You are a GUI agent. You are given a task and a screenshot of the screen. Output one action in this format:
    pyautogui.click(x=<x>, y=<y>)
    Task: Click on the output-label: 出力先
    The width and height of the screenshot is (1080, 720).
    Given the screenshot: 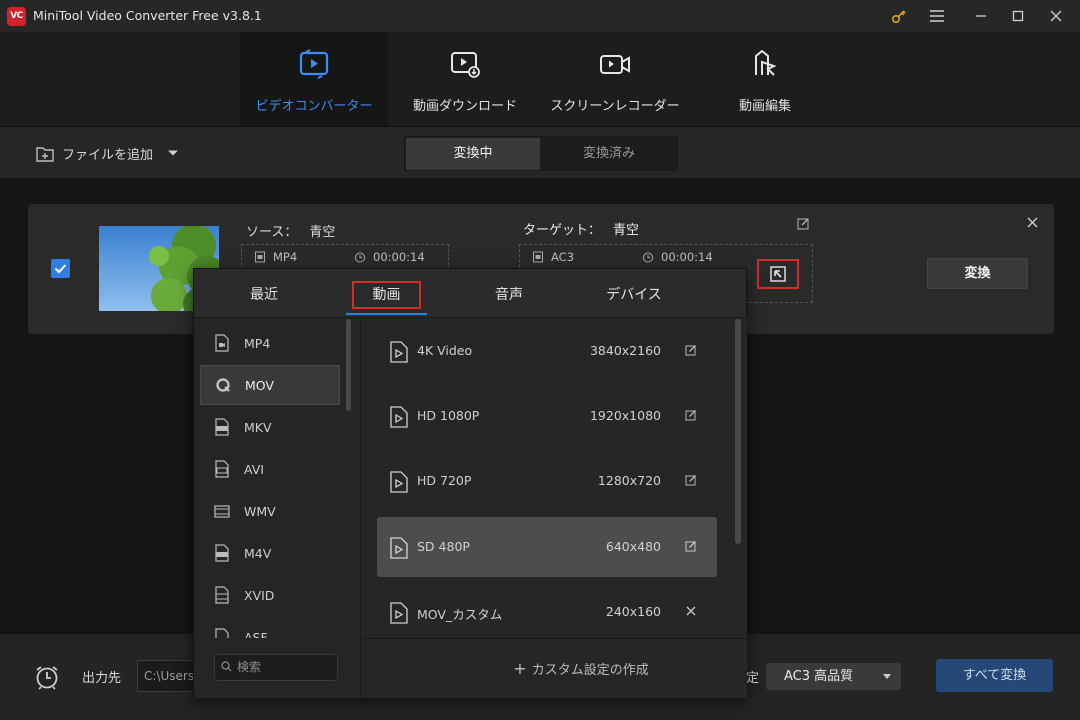 What is the action you would take?
    pyautogui.click(x=102, y=678)
    